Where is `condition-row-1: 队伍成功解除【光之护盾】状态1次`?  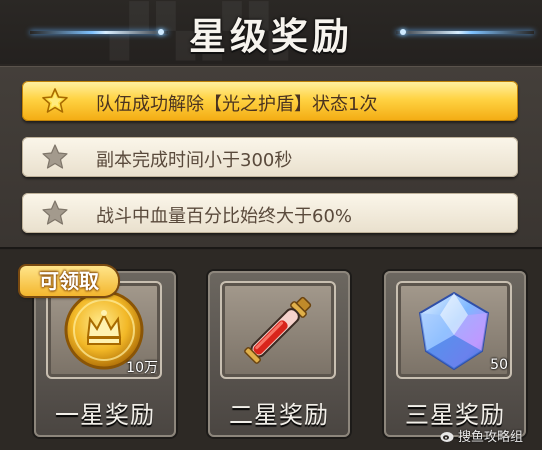 condition-row-1: 队伍成功解除【光之护盾】状态1次 is located at coordinates (270, 101).